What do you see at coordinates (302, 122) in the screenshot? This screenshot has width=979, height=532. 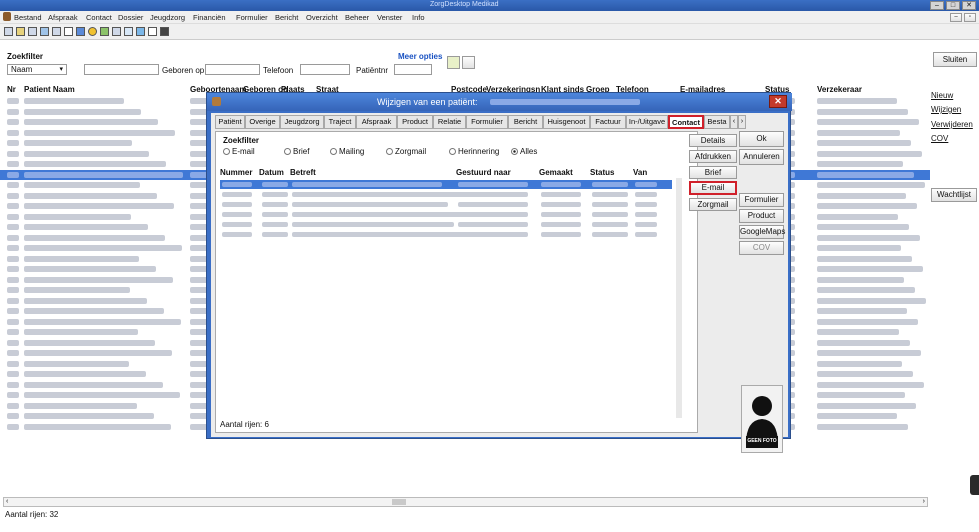 I see `tab-jeugdzorg: Jeugdzorg` at bounding box center [302, 122].